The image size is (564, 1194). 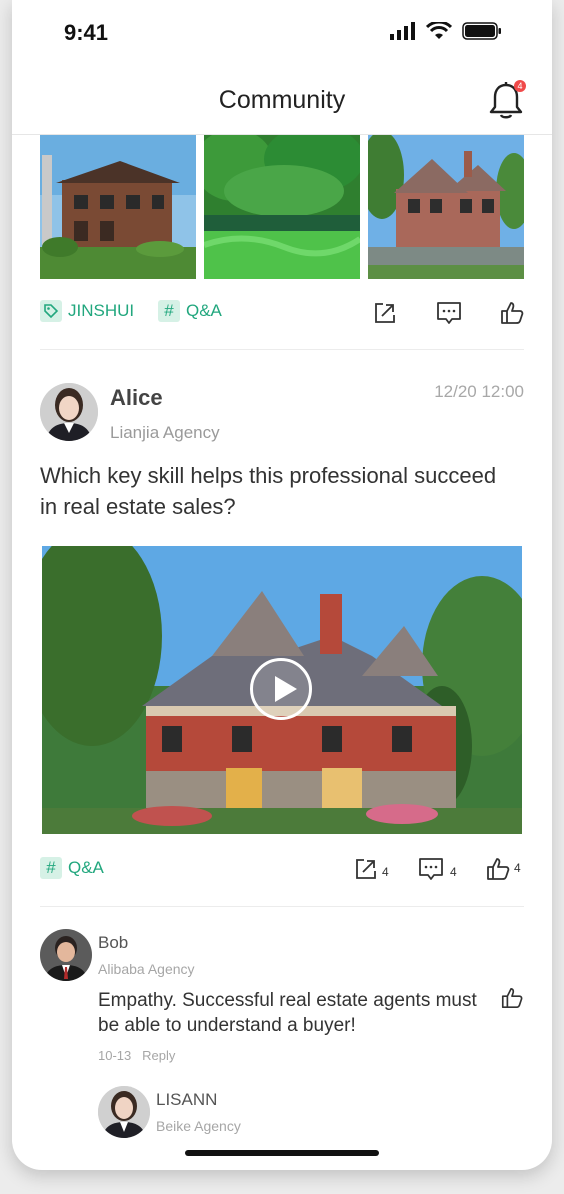 What do you see at coordinates (453, 872) in the screenshot?
I see `comment-count: 4` at bounding box center [453, 872].